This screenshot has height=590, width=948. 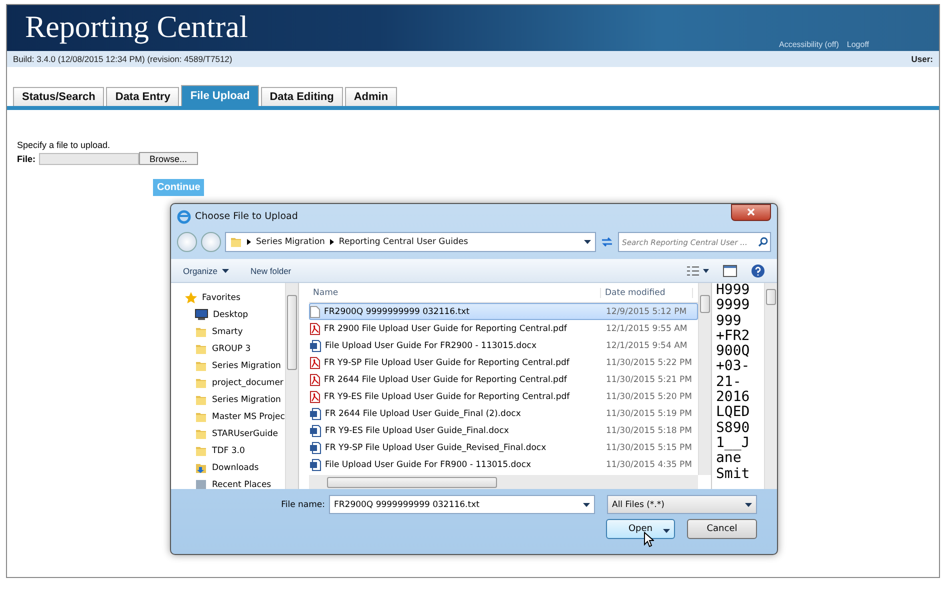 What do you see at coordinates (301, 96) in the screenshot?
I see `tab: Data Editing` at bounding box center [301, 96].